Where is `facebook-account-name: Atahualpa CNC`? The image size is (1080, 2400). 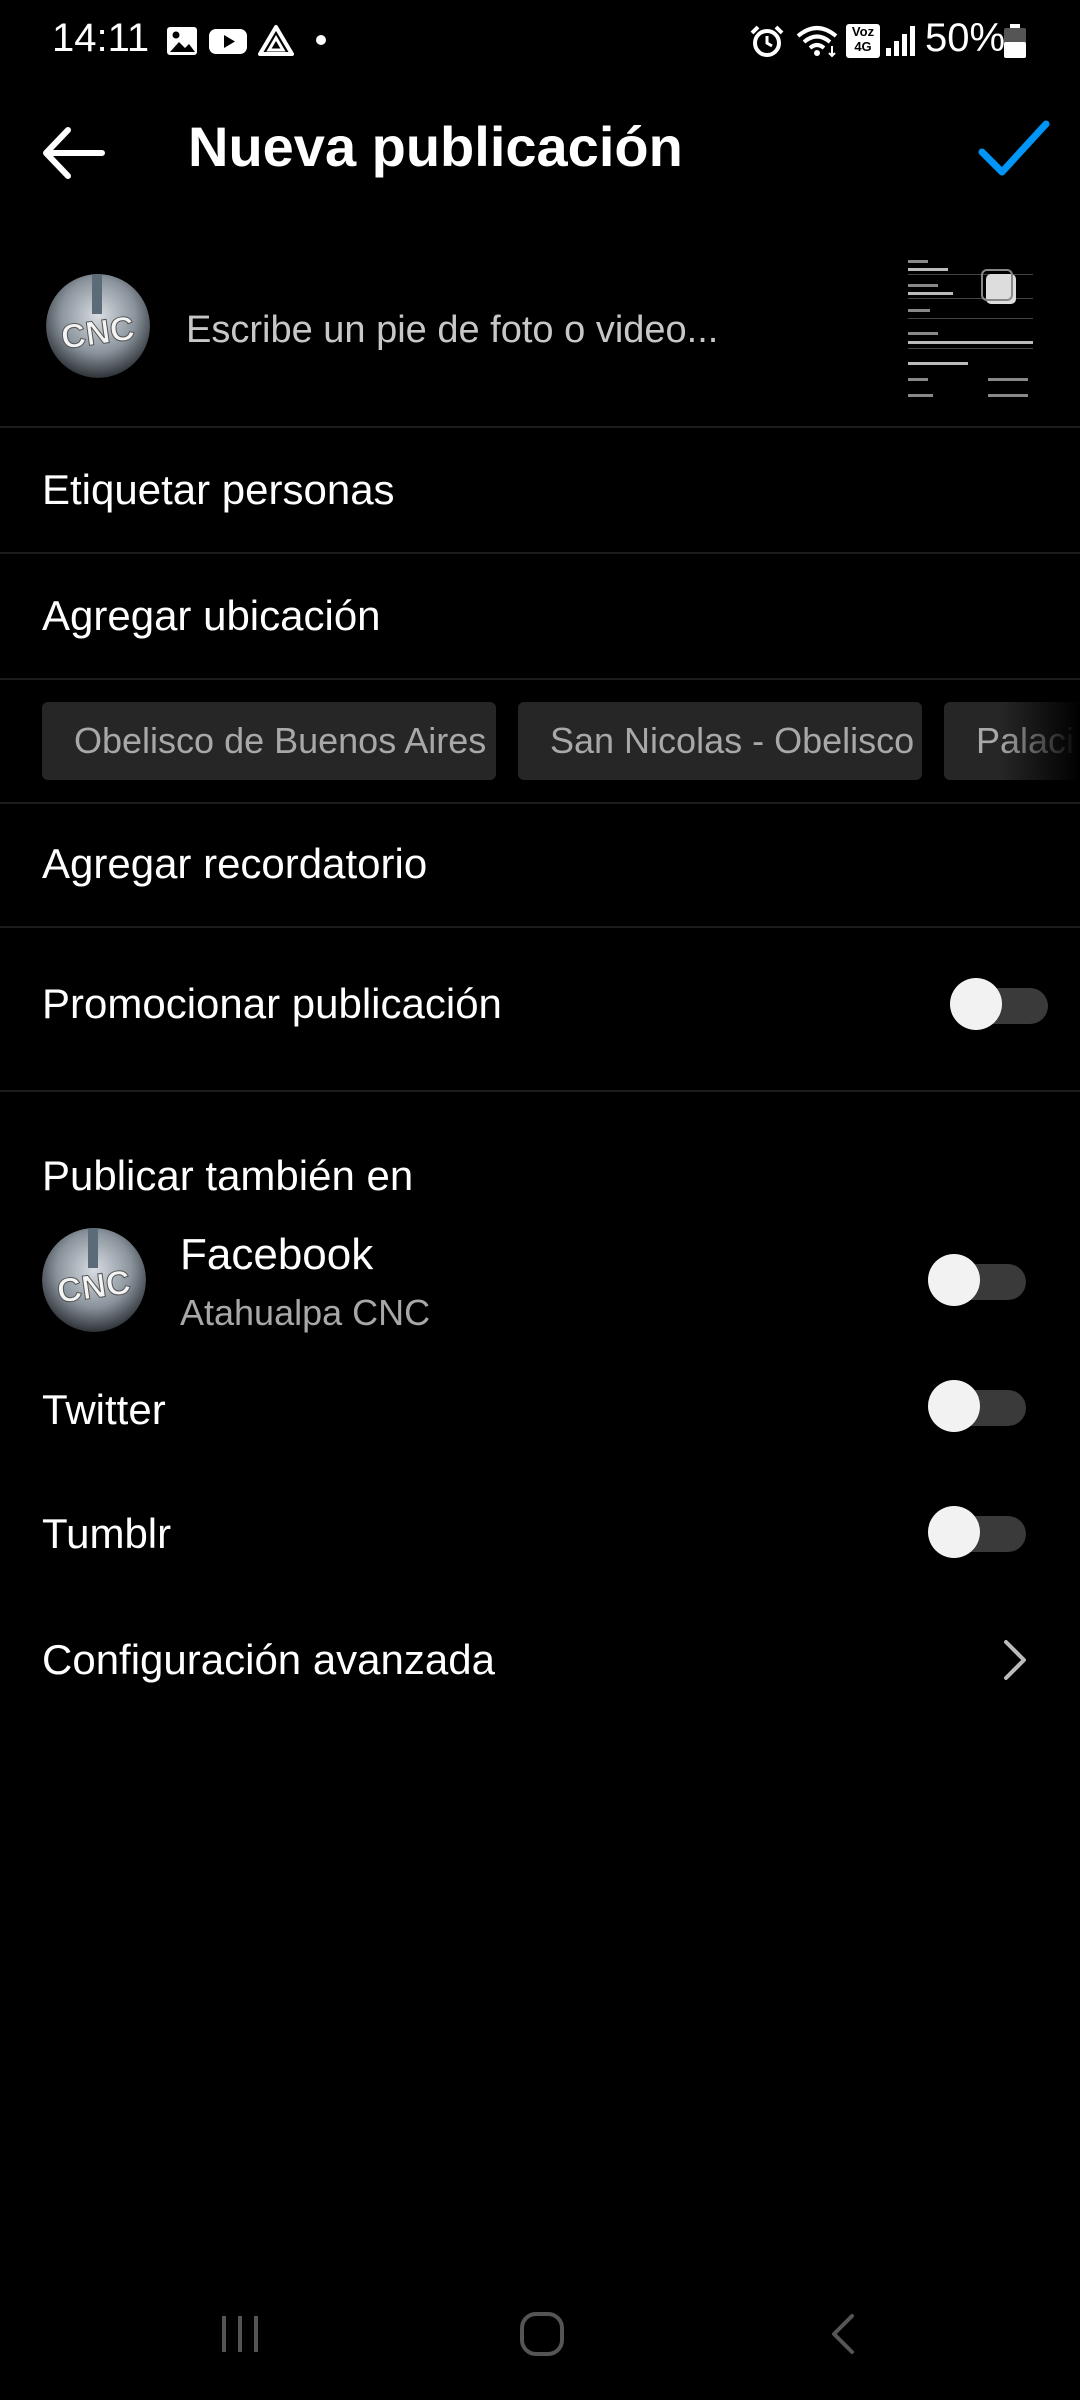 facebook-account-name: Atahualpa CNC is located at coordinates (305, 1312).